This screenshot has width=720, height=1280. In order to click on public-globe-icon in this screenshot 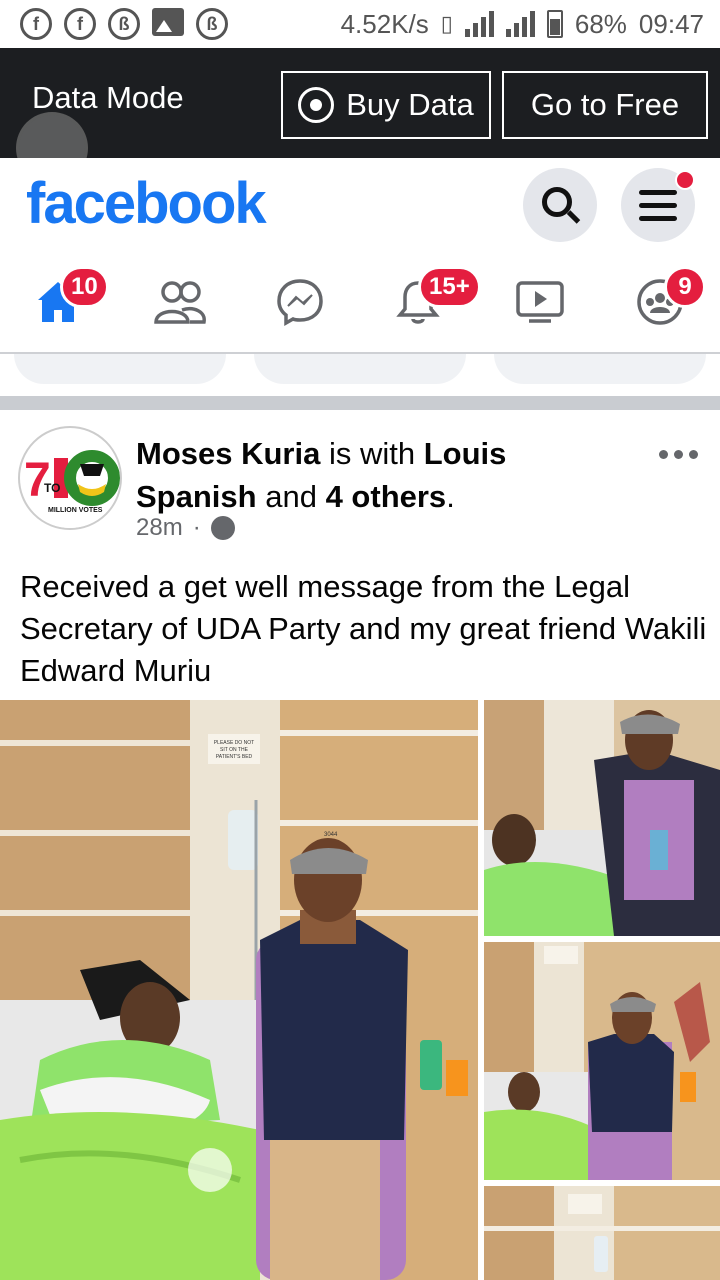, I will do `click(222, 528)`.